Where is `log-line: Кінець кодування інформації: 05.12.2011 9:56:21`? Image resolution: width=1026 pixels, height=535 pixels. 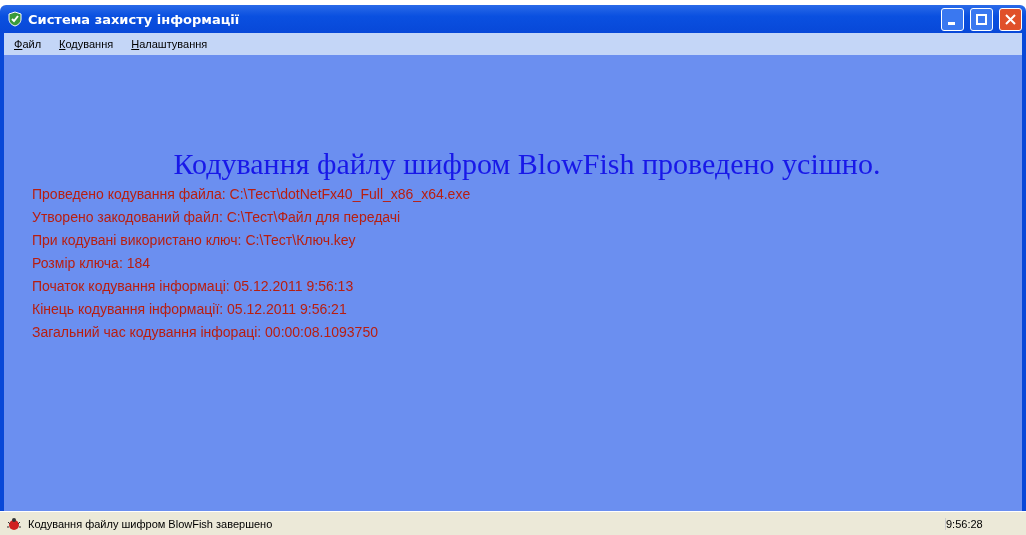 log-line: Кінець кодування інформації: 05.12.2011 9:56:21 is located at coordinates (190, 309).